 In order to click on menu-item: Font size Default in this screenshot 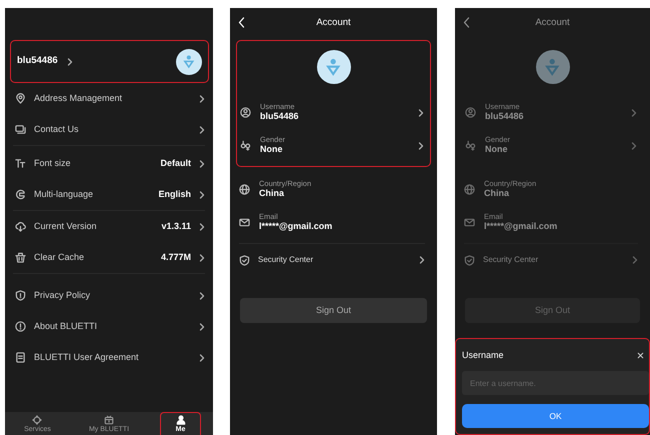, I will do `click(109, 163)`.